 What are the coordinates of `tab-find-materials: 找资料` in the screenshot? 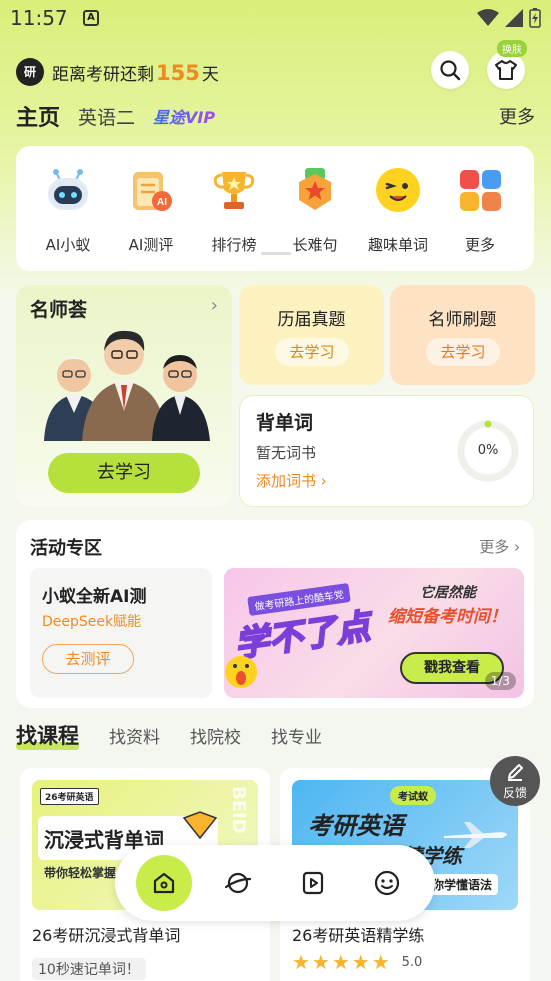 It's located at (134, 736).